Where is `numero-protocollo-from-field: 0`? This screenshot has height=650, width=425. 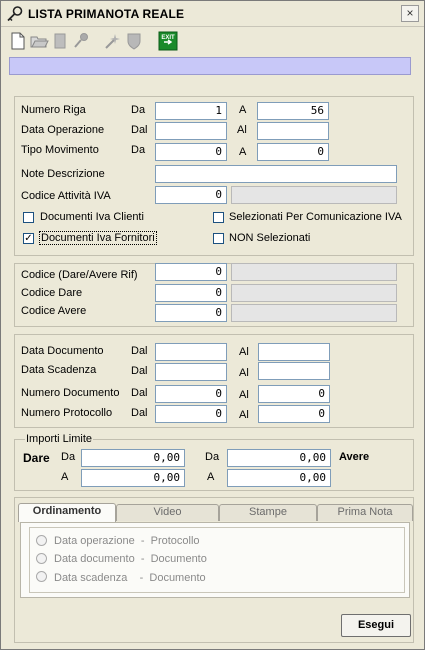
numero-protocollo-from-field: 0 is located at coordinates (191, 414).